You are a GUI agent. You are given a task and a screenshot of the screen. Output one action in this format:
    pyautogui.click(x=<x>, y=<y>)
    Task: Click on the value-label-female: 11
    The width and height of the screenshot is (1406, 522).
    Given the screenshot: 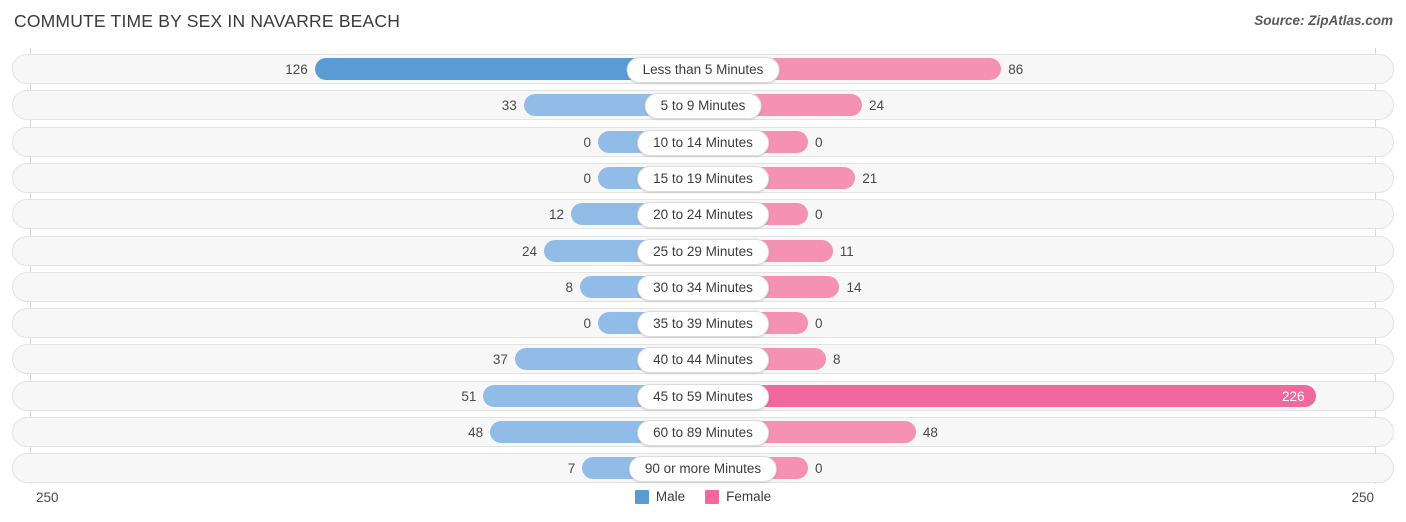 What is the action you would take?
    pyautogui.click(x=846, y=251)
    